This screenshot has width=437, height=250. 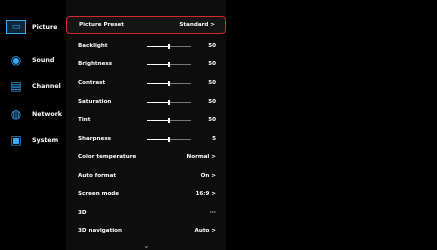 What do you see at coordinates (97, 176) in the screenshot?
I see `setting-label: Auto format` at bounding box center [97, 176].